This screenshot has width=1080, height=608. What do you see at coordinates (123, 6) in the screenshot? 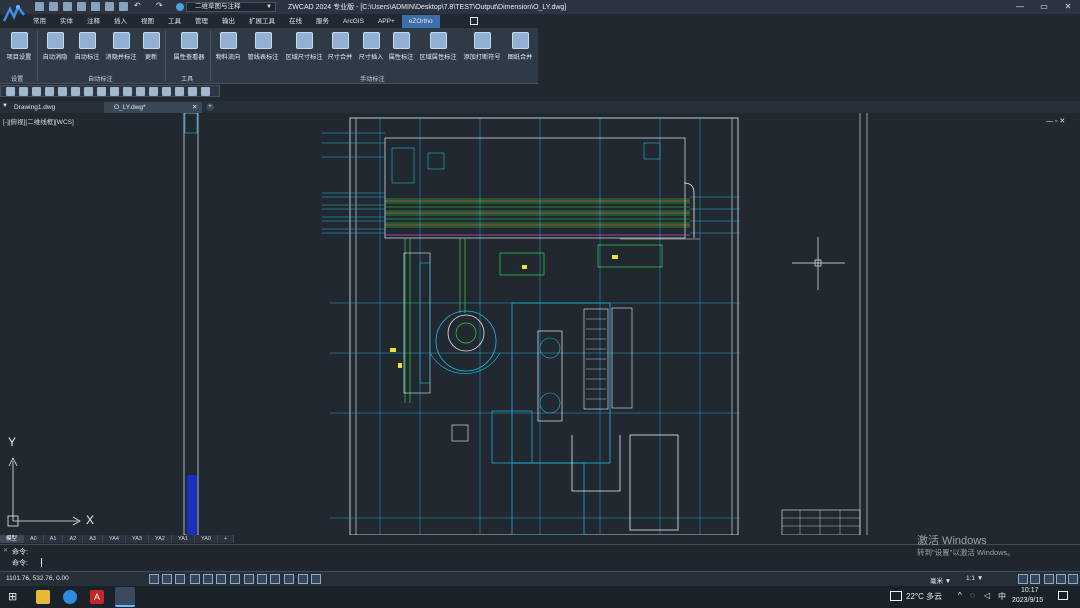
I see `copy-icon` at bounding box center [123, 6].